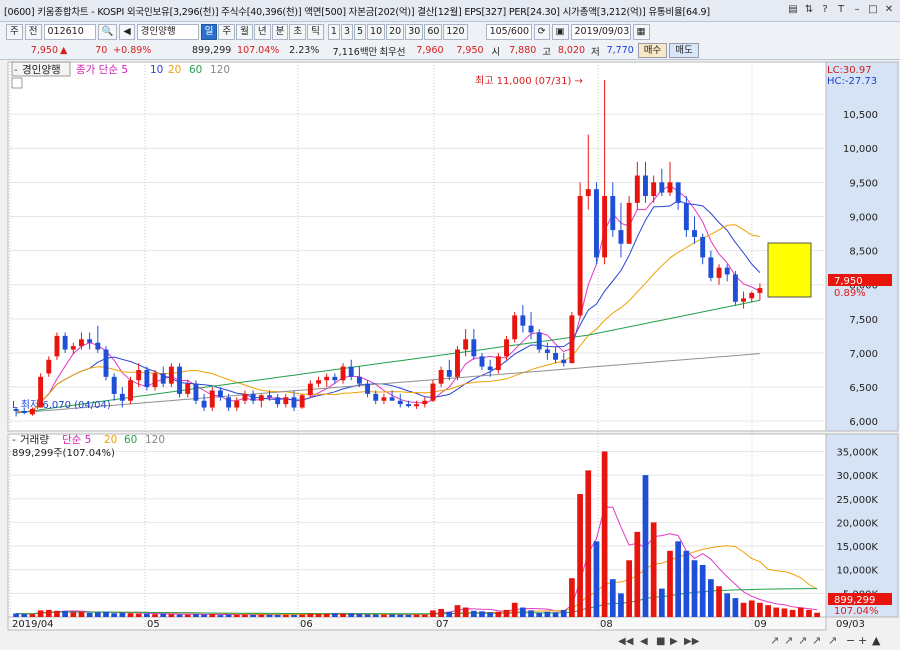  What do you see at coordinates (850, 640) in the screenshot?
I see `zoom-minus-icon: −` at bounding box center [850, 640].